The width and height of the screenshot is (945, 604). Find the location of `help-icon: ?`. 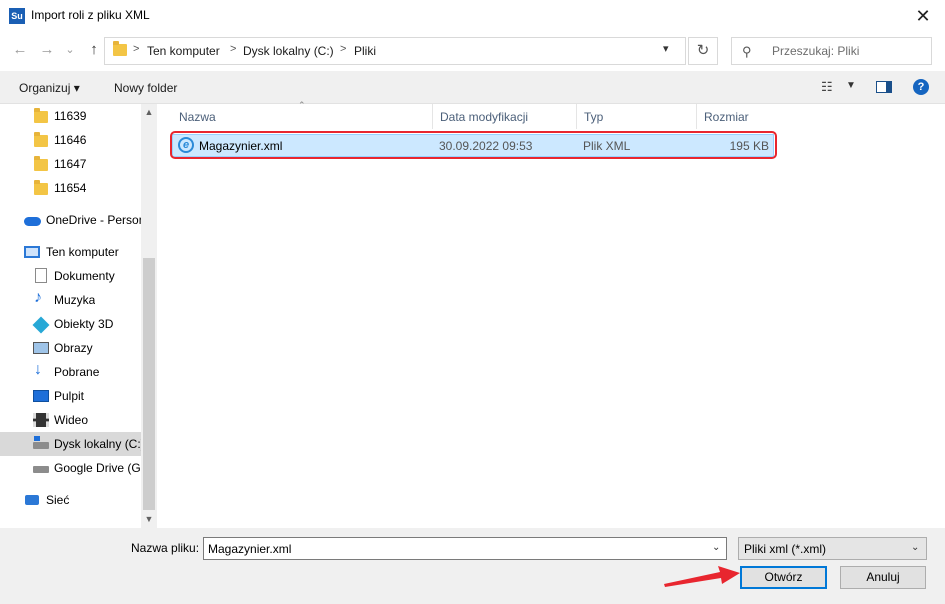

help-icon: ? is located at coordinates (921, 87).